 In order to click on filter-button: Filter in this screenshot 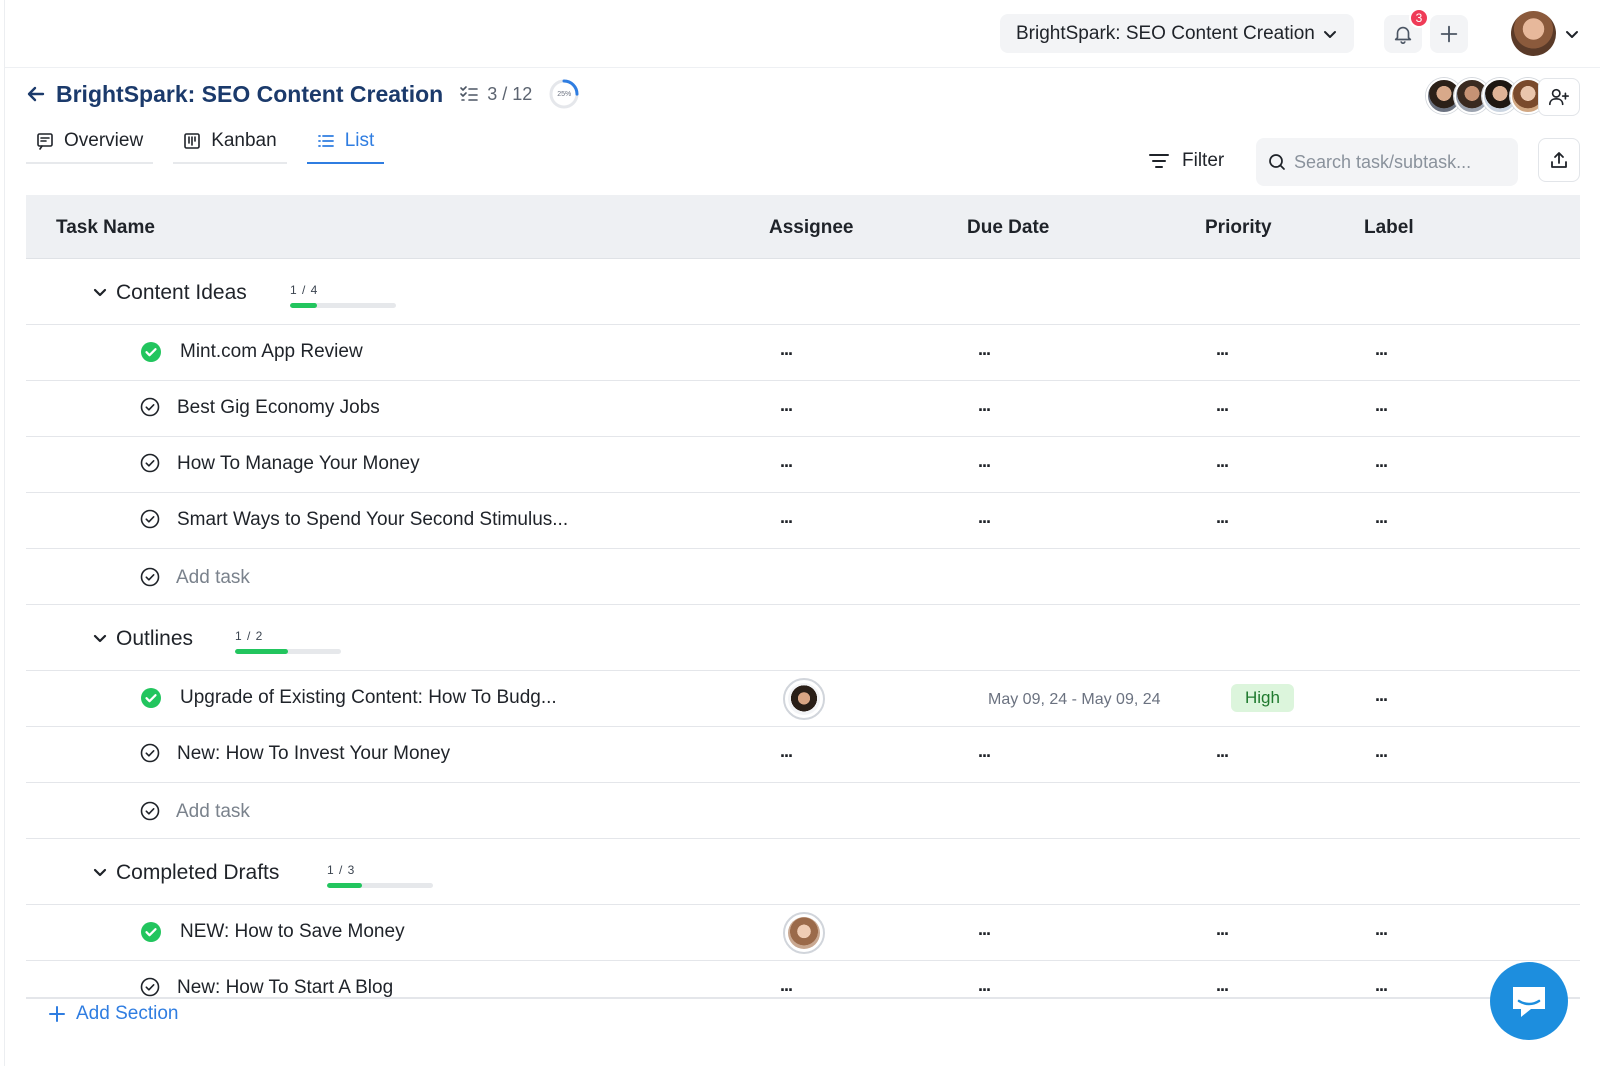, I will do `click(1186, 161)`.